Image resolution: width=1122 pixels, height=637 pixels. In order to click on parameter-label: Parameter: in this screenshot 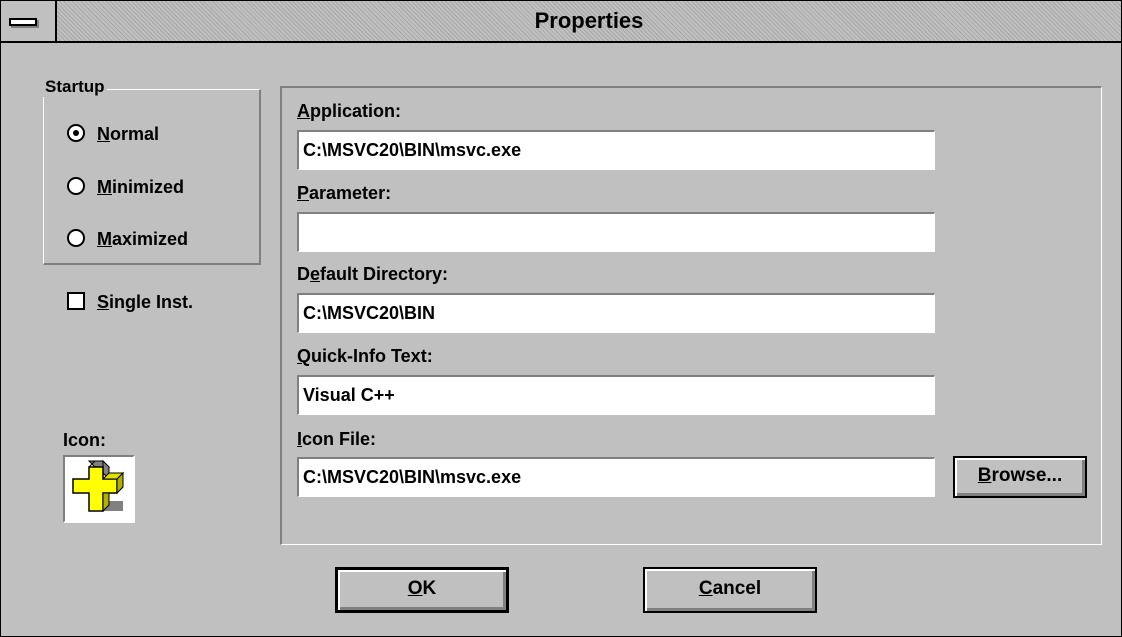, I will do `click(344, 193)`.